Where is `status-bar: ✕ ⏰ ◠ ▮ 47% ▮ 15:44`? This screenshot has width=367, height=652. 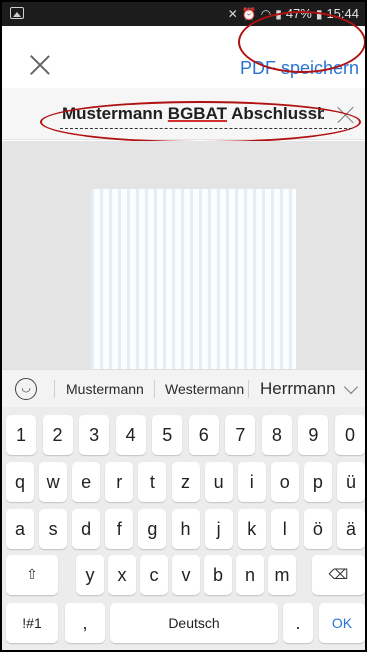 status-bar: ✕ ⏰ ◠ ▮ 47% ▮ 15:44 is located at coordinates (183, 14).